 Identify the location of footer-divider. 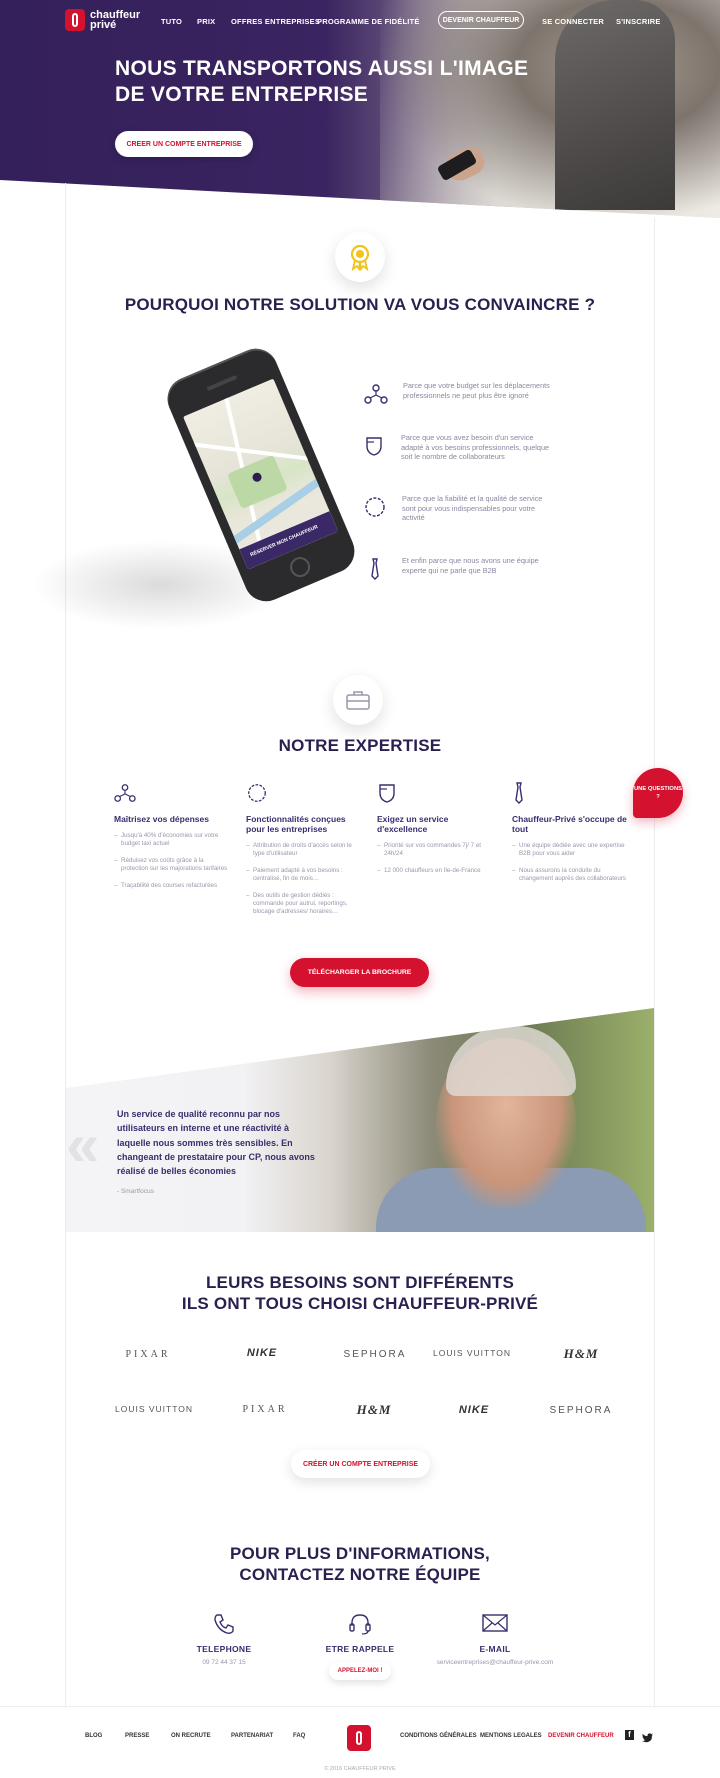
(360, 1706).